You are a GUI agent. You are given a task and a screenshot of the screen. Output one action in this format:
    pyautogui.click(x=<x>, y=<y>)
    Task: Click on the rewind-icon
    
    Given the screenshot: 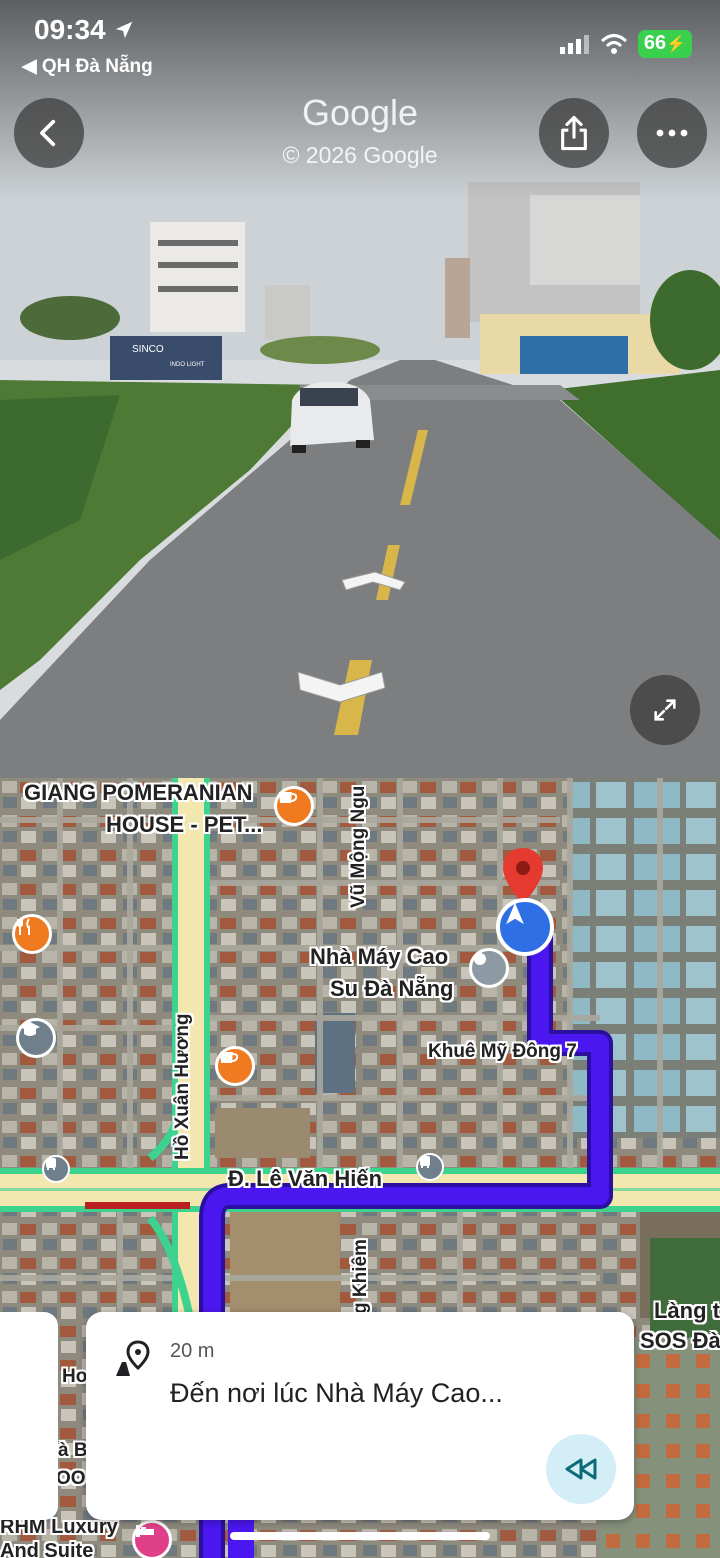 What is the action you would take?
    pyautogui.click(x=581, y=1469)
    